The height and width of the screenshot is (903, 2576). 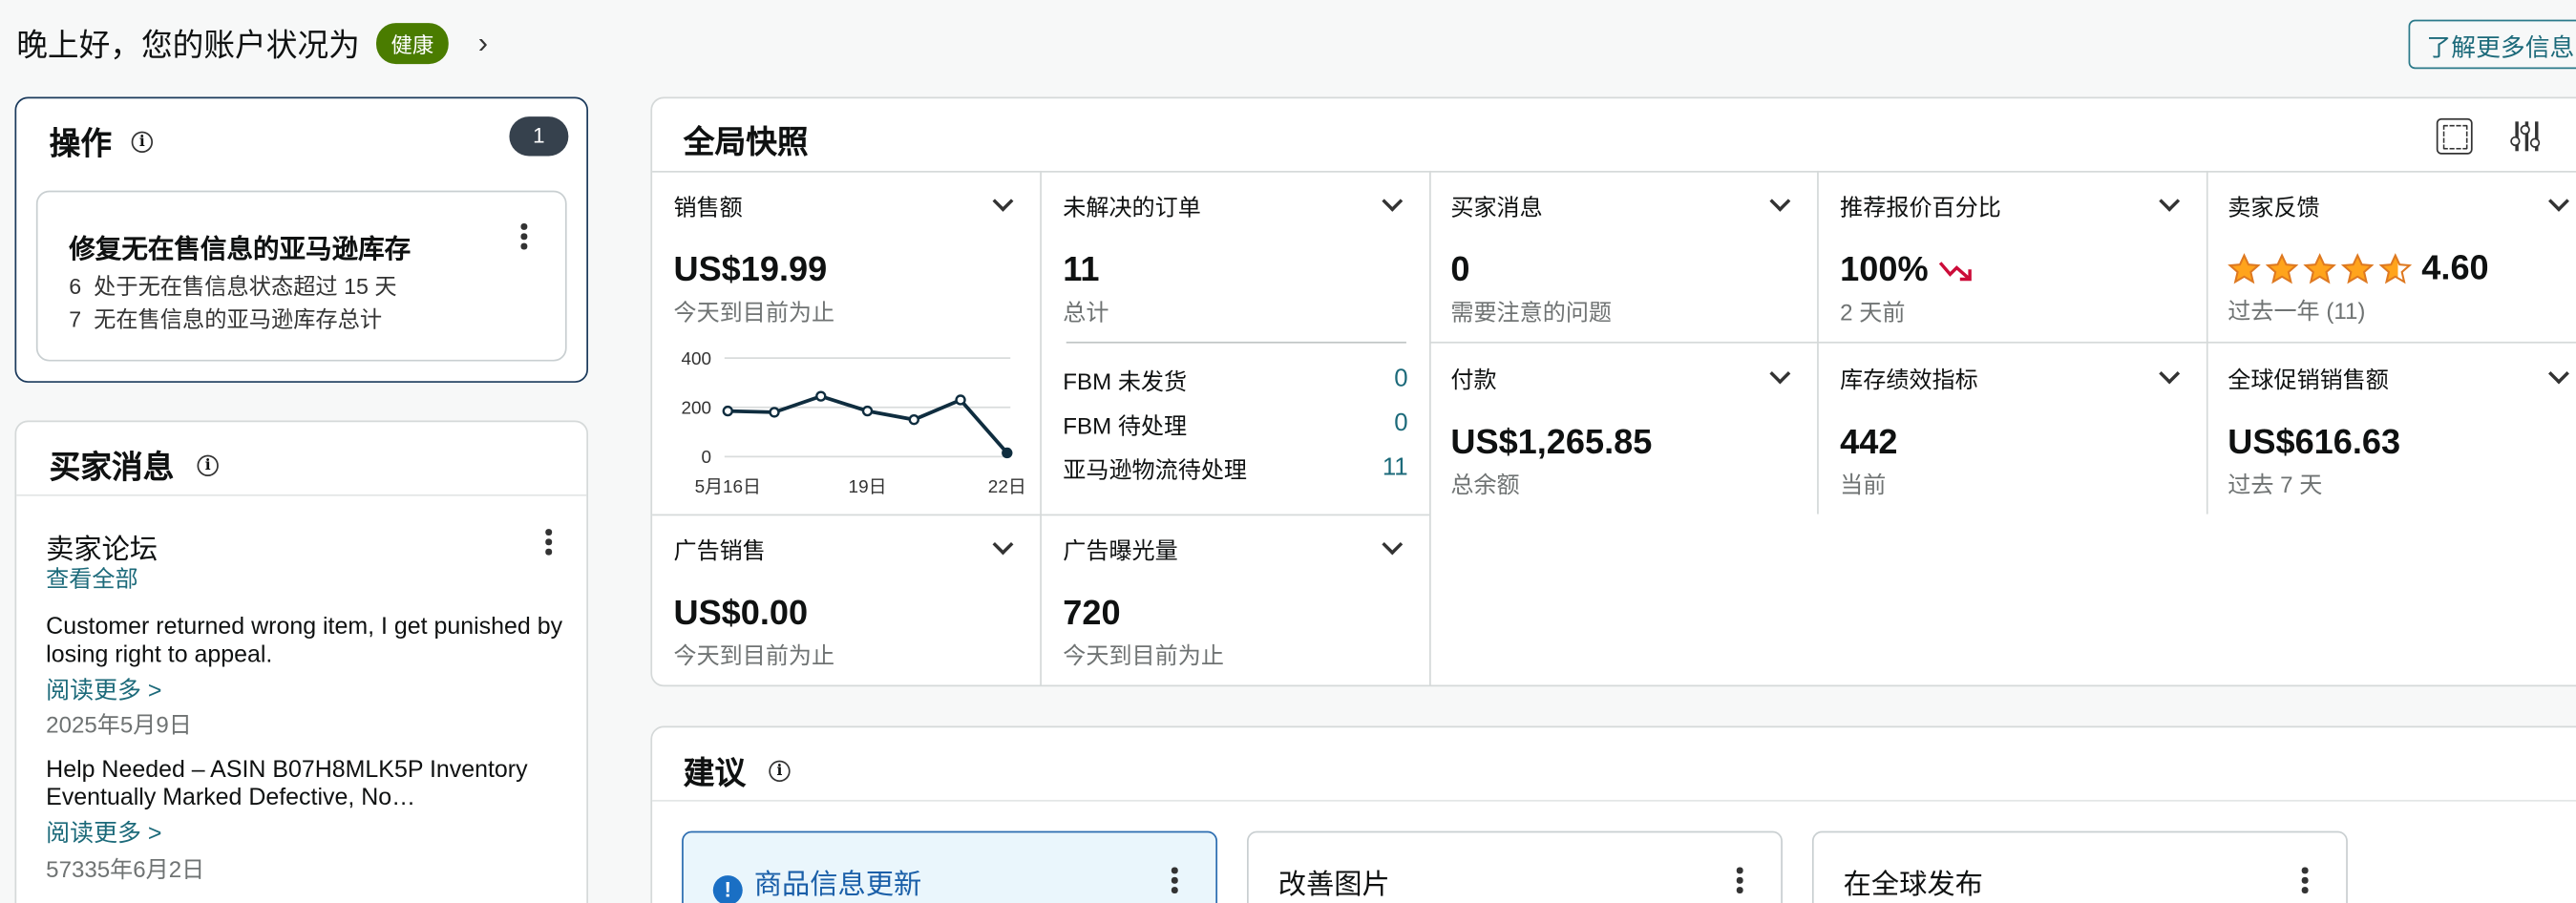 I want to click on actions-title: 操作, so click(x=81, y=146).